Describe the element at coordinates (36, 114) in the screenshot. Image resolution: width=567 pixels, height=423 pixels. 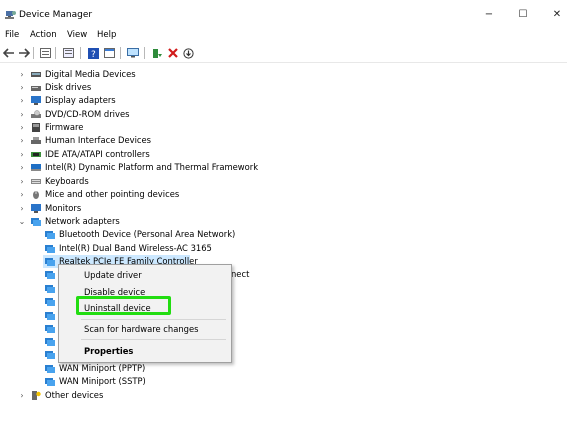
I see `dvd-drive-icon` at that location.